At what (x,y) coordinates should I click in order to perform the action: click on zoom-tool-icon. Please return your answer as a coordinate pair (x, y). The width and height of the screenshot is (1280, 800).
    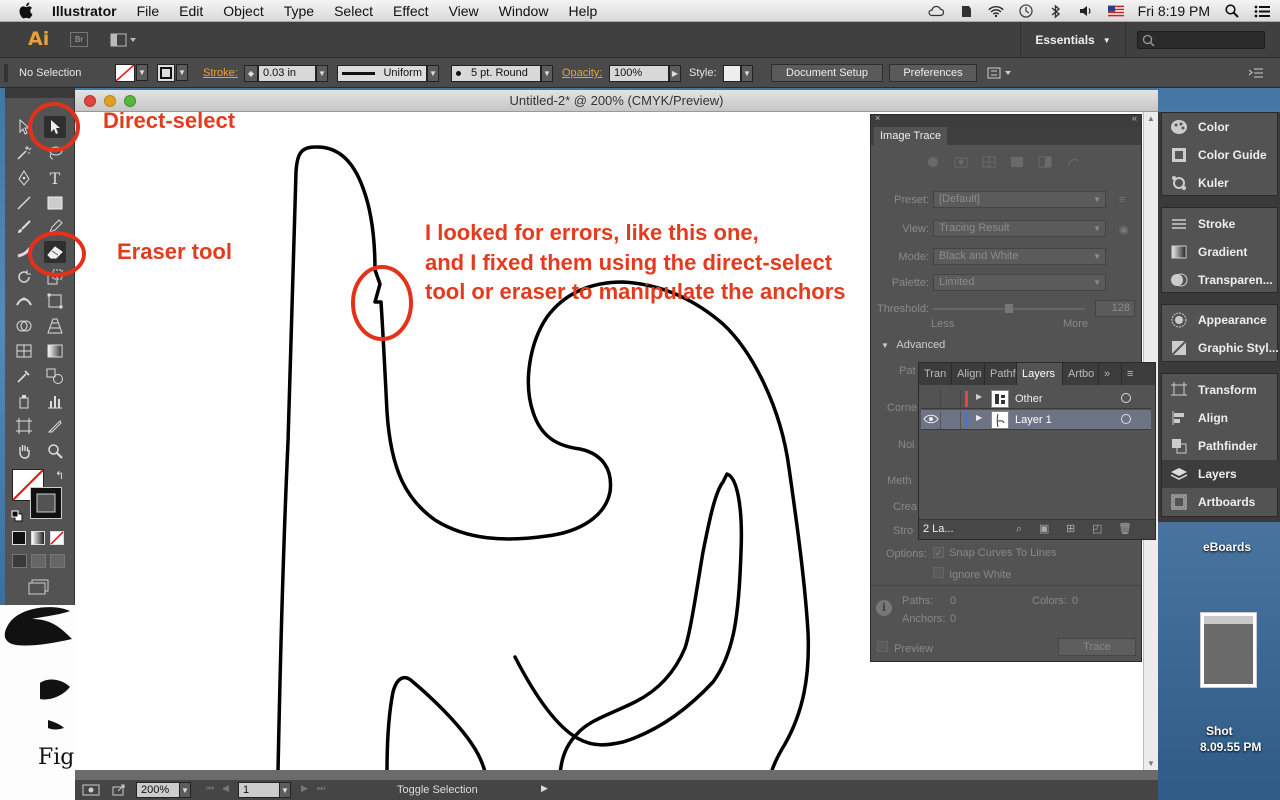
    Looking at the image, I should click on (55, 451).